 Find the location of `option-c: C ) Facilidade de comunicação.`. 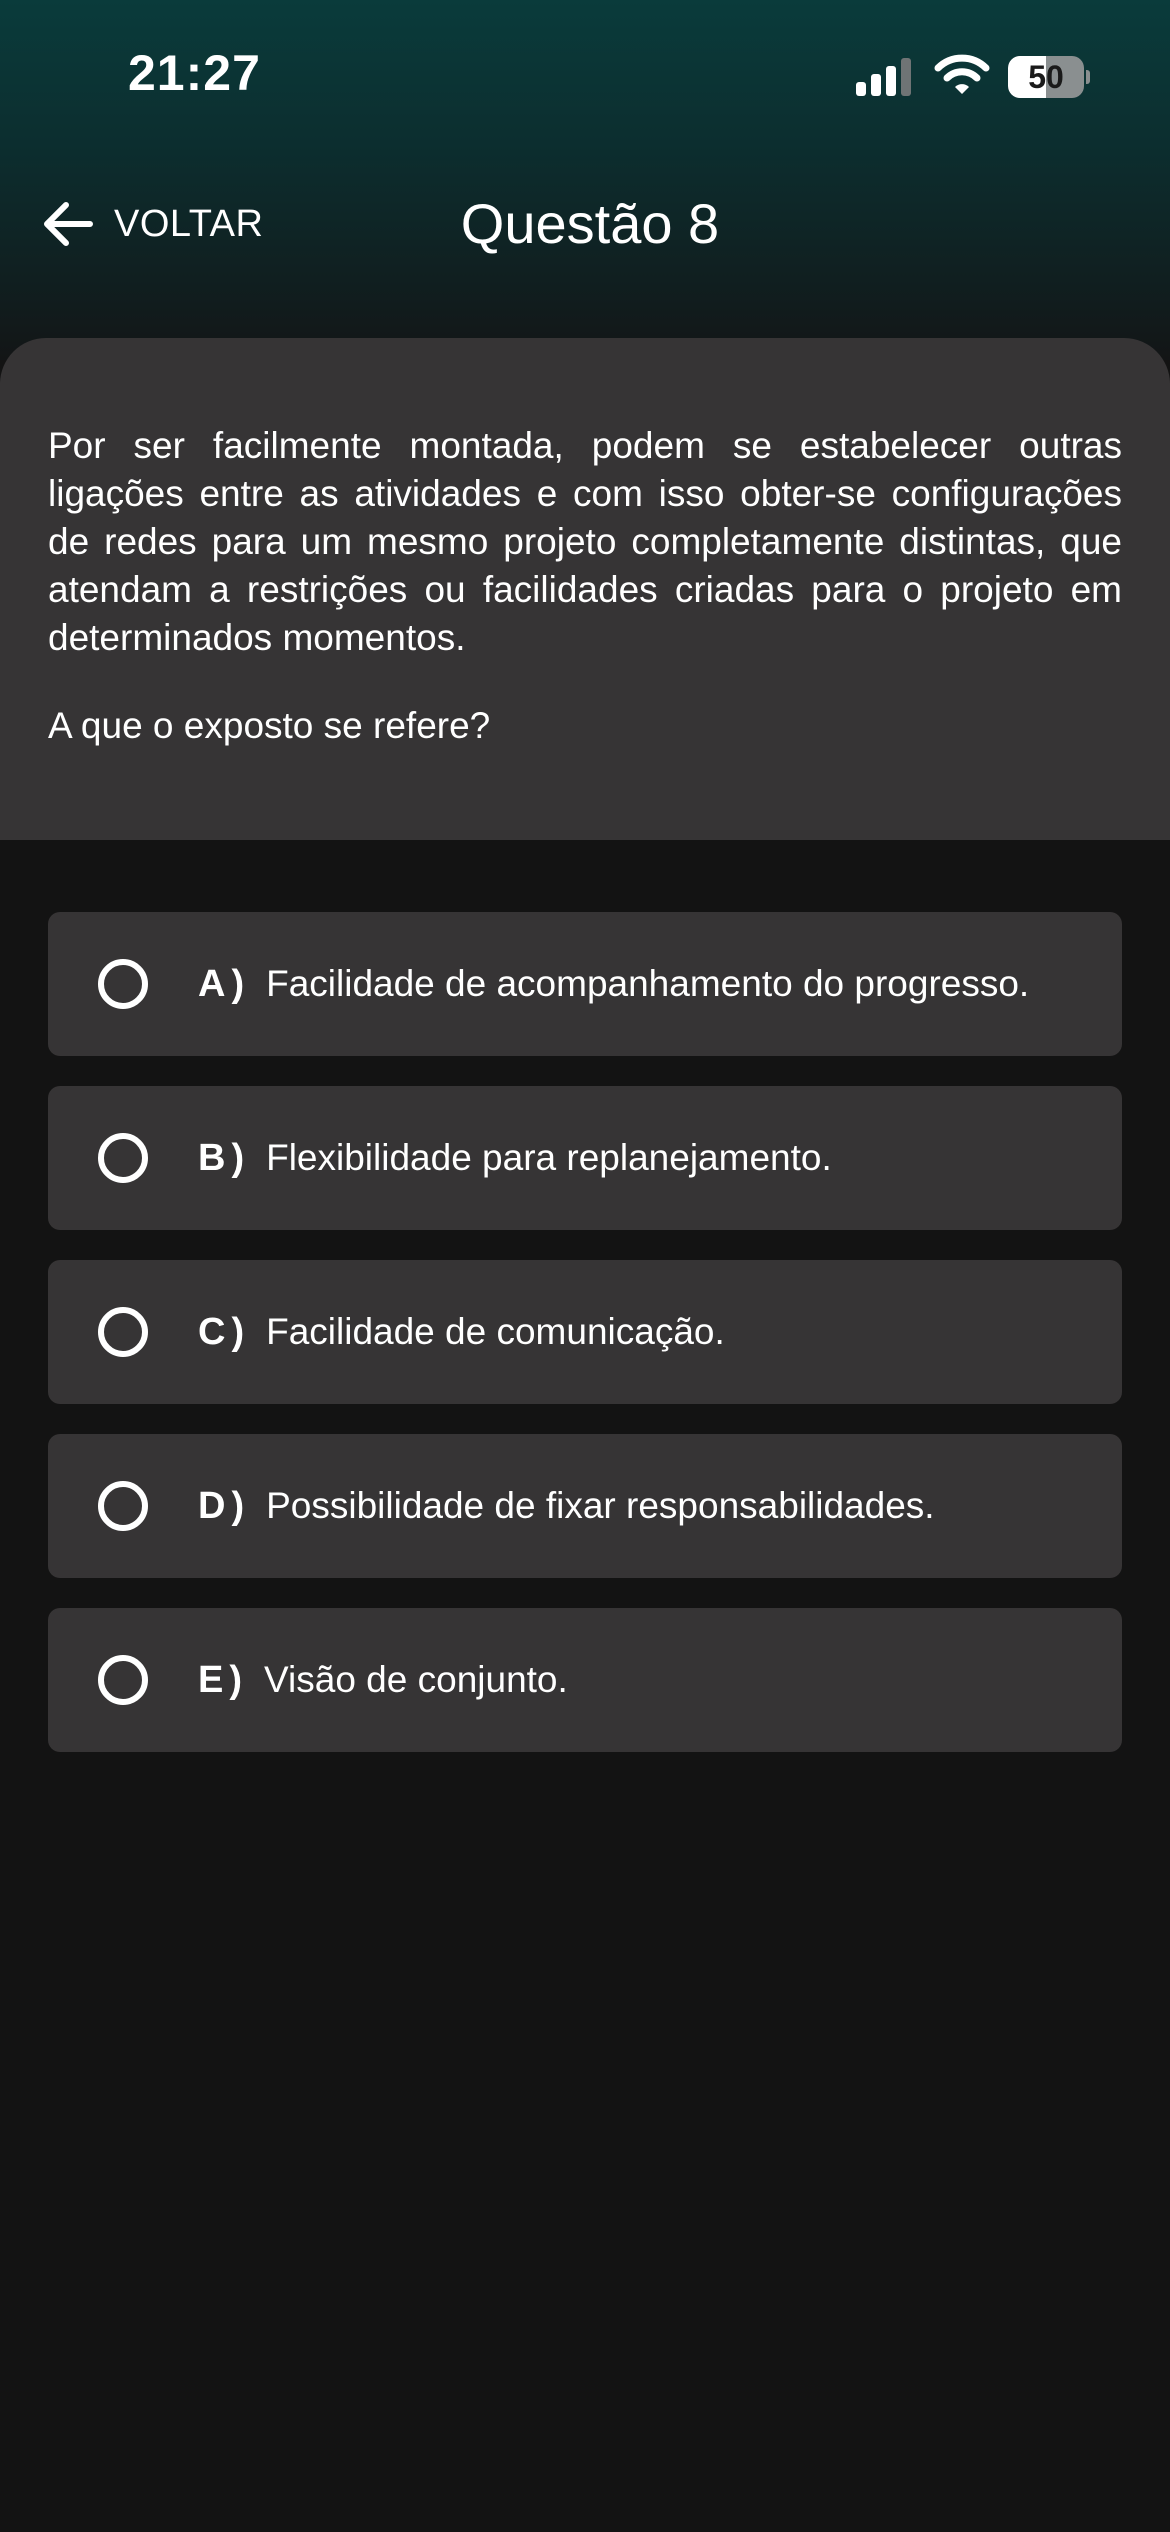

option-c: C ) Facilidade de comunicação. is located at coordinates (585, 1332).